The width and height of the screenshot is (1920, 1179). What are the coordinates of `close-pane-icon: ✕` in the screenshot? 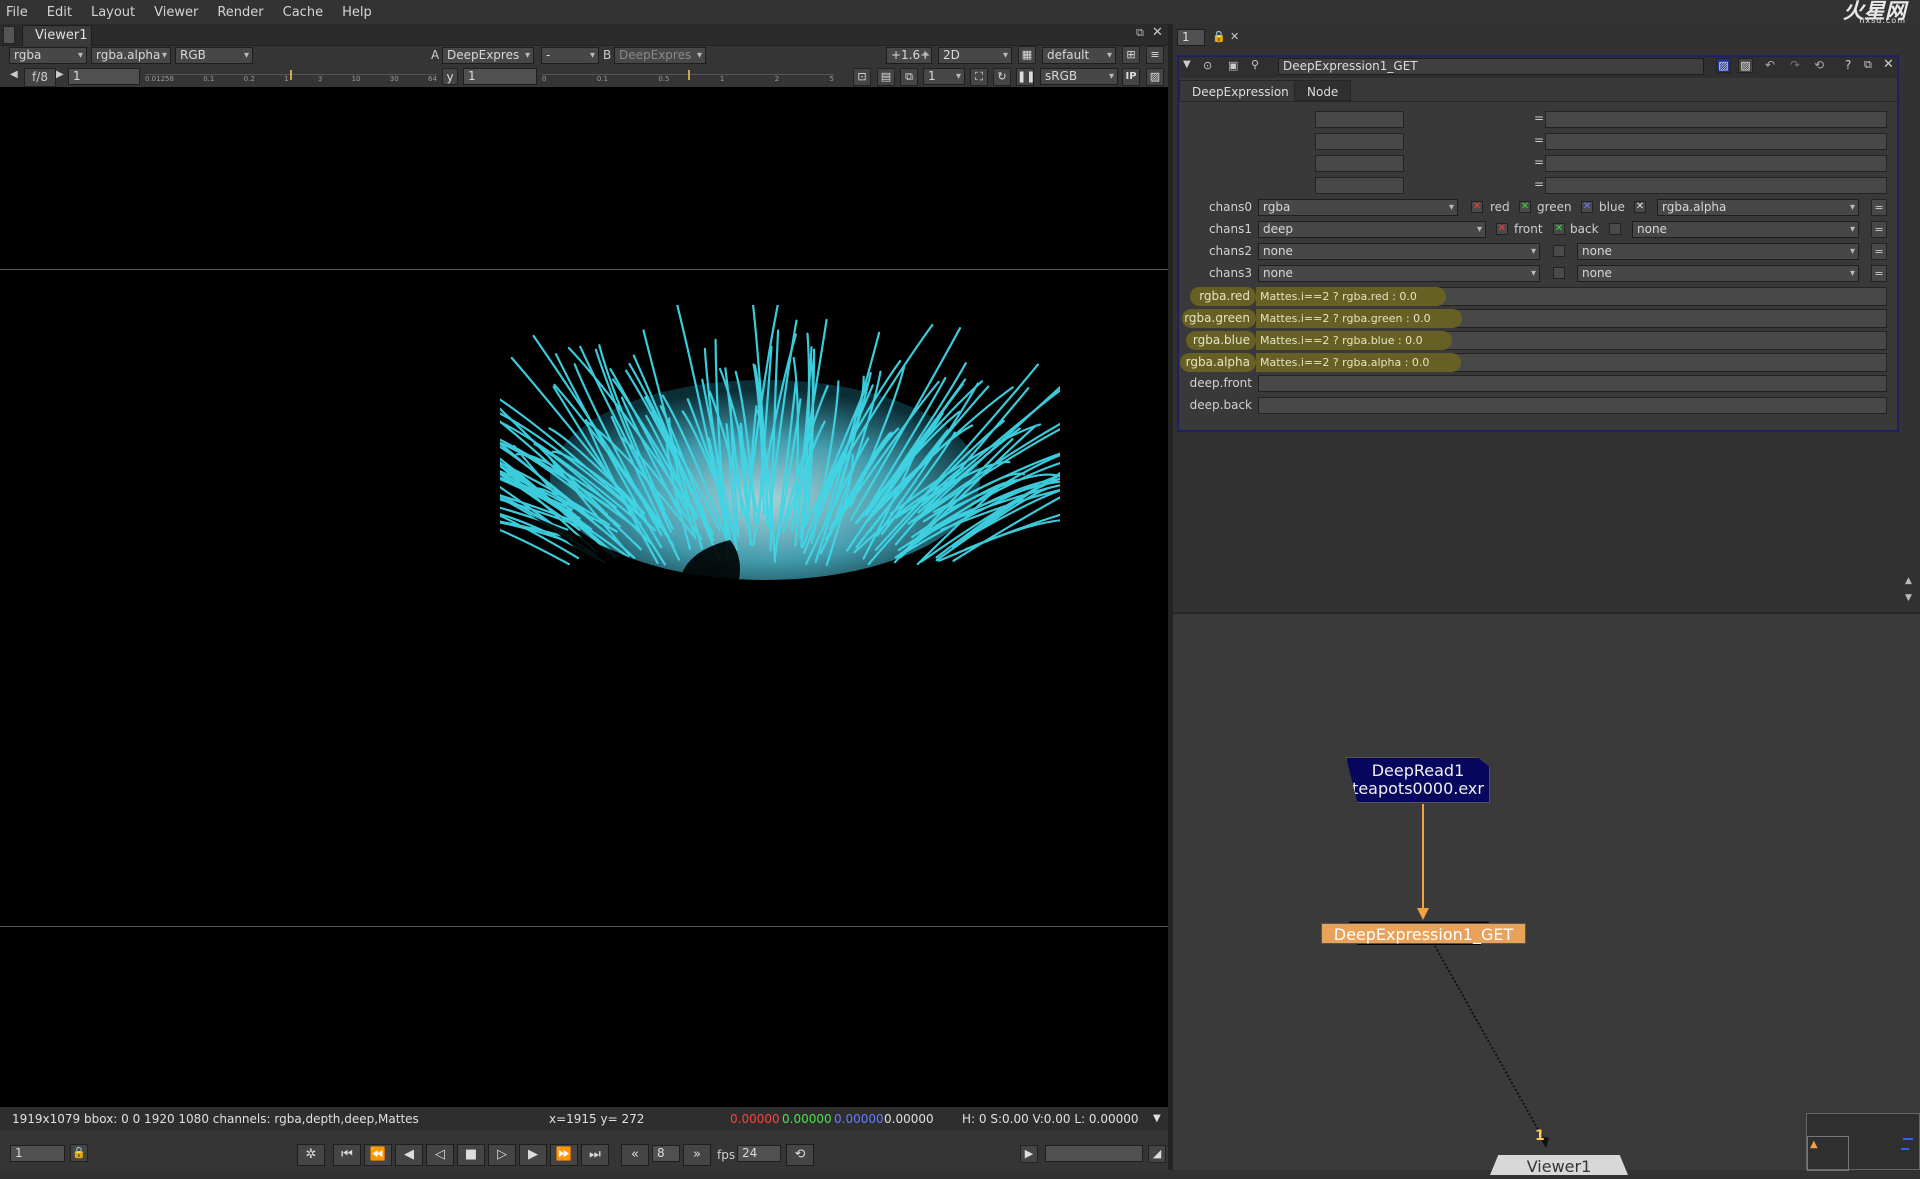 It's located at (1157, 32).